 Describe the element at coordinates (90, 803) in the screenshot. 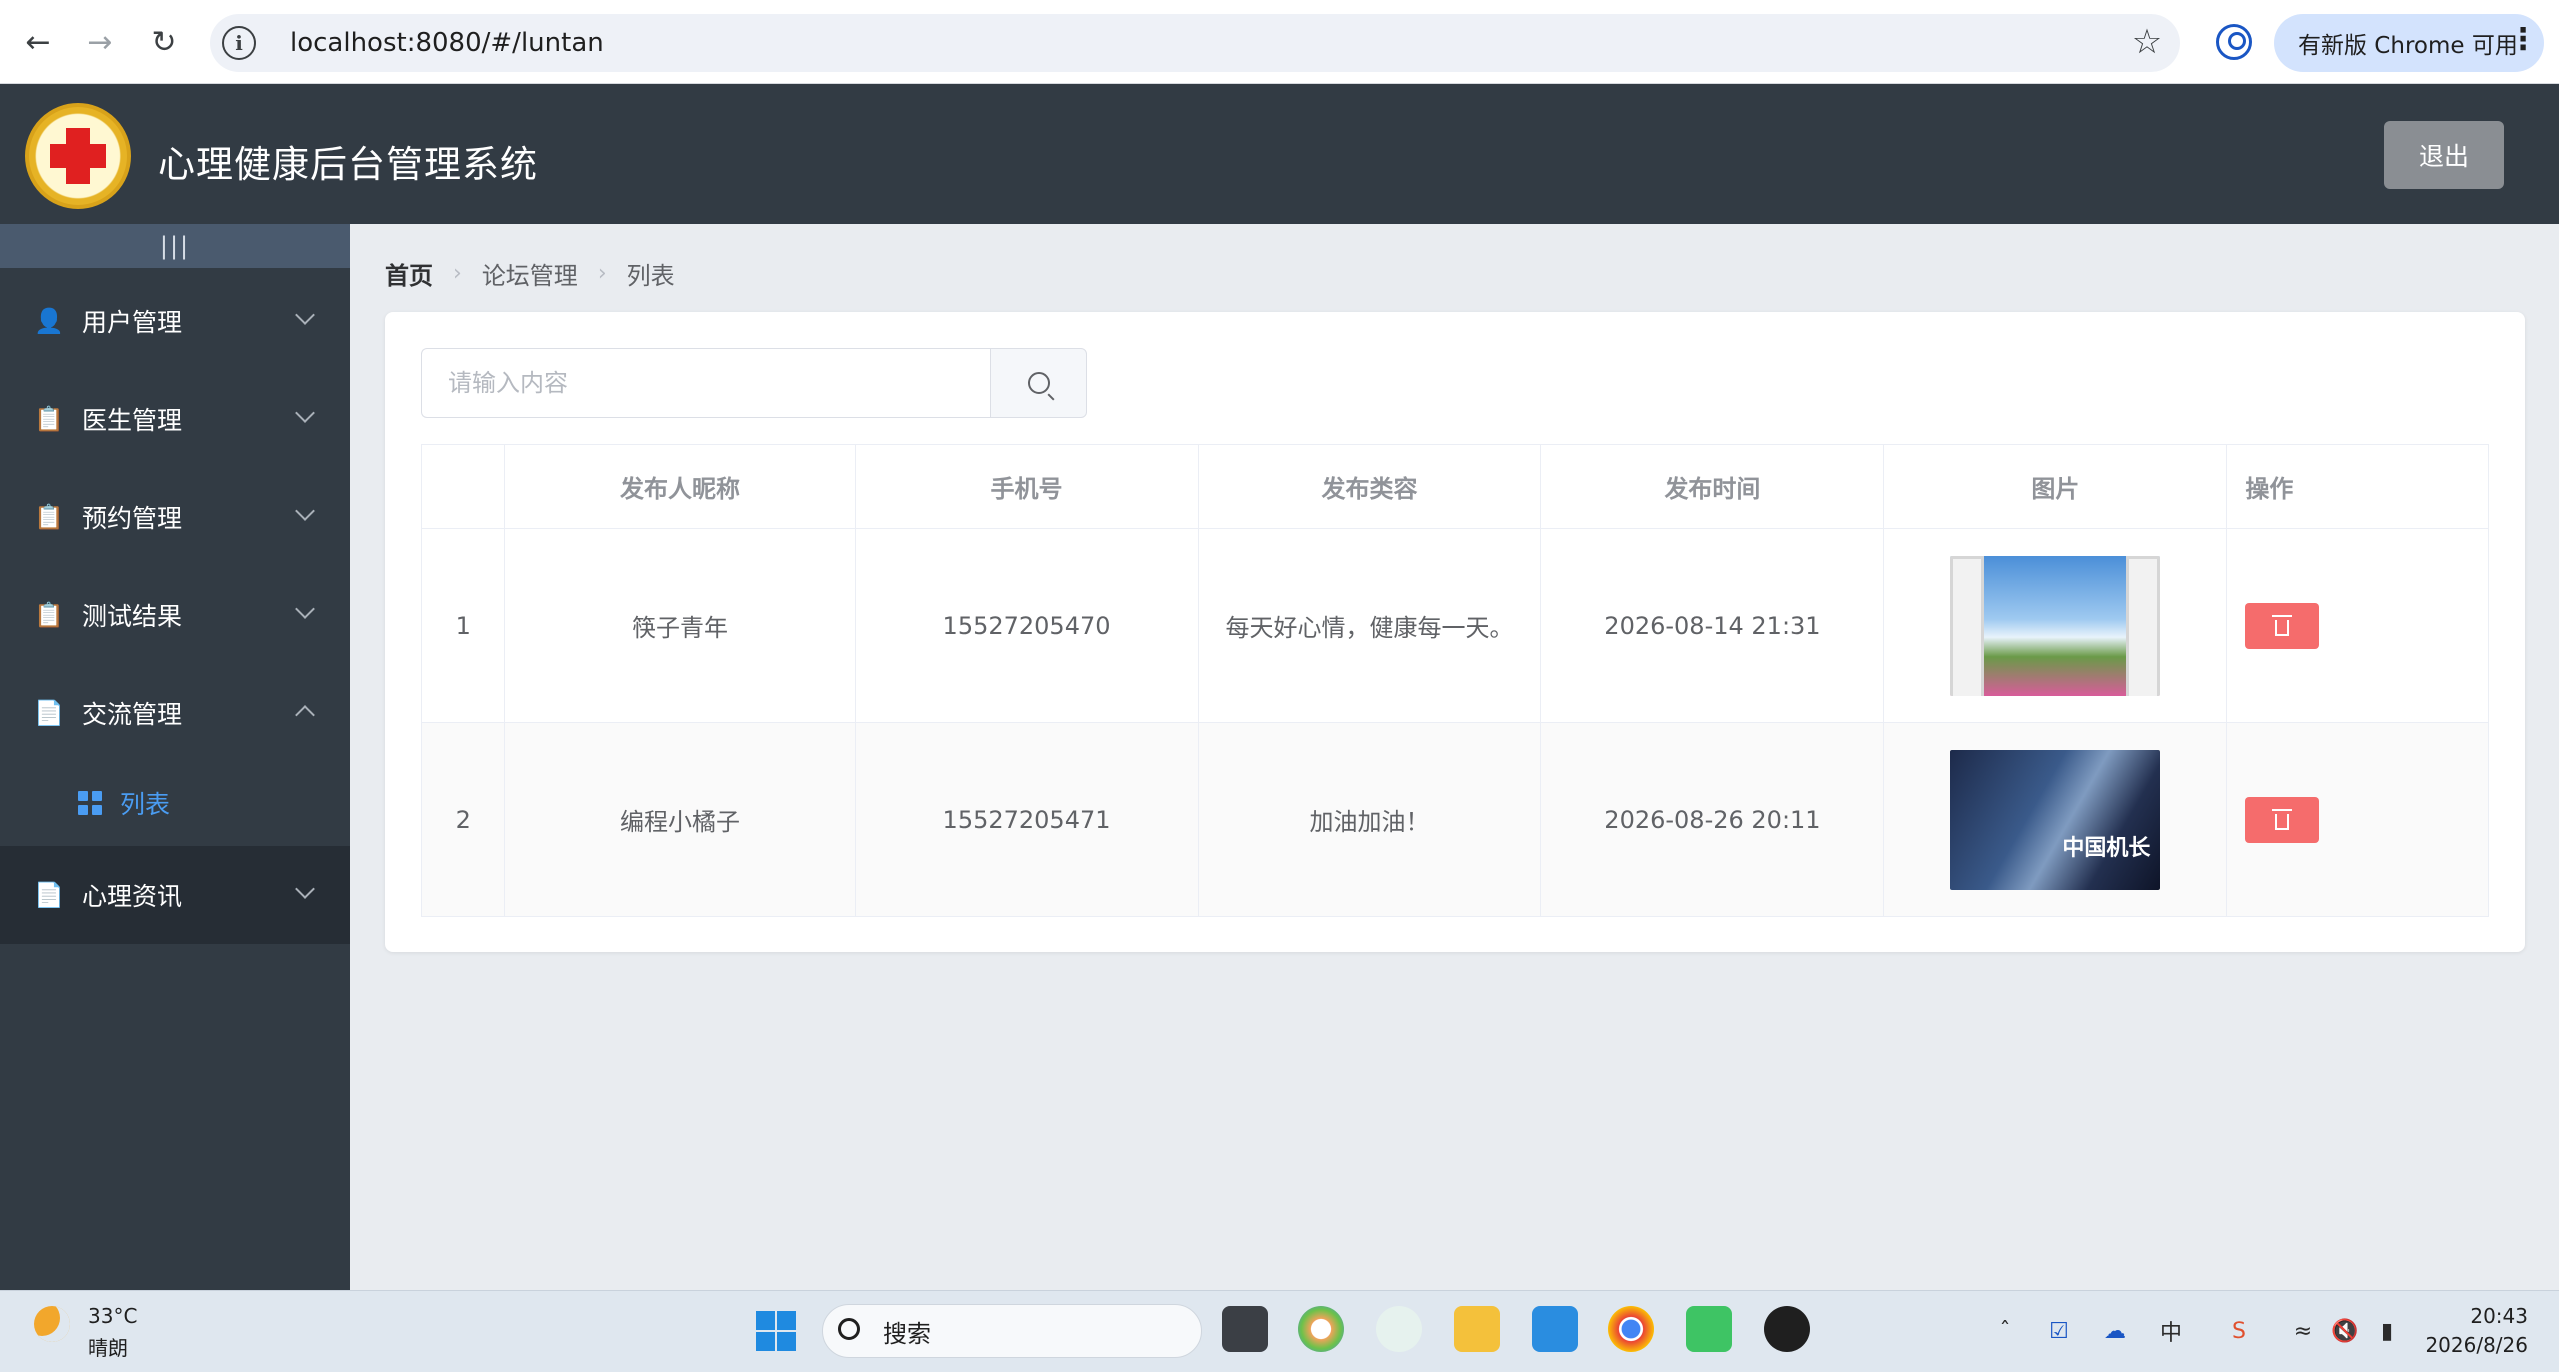

I see `grid-icon` at that location.